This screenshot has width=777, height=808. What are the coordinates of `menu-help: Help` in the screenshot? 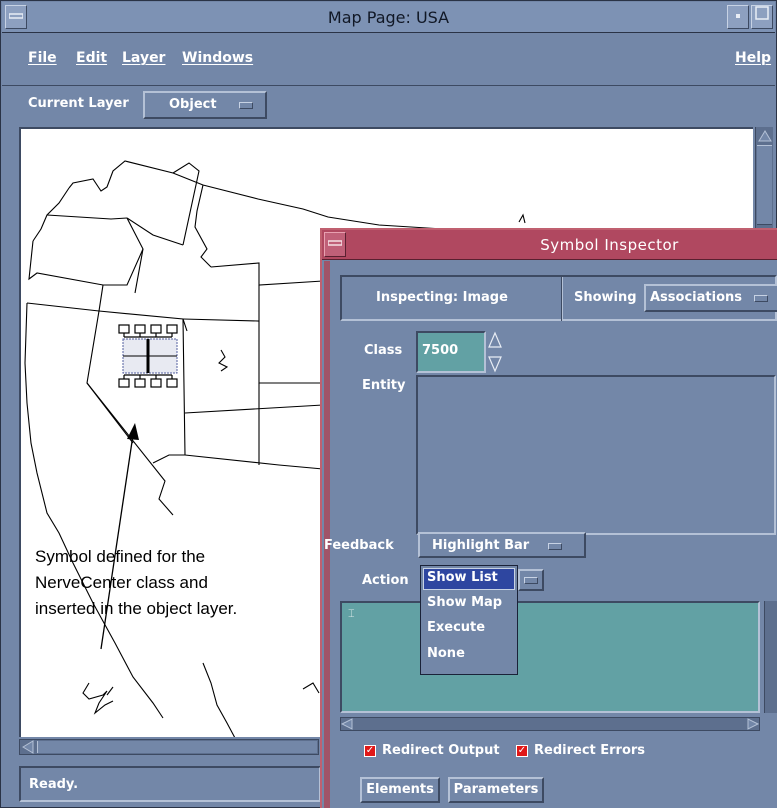 It's located at (753, 58).